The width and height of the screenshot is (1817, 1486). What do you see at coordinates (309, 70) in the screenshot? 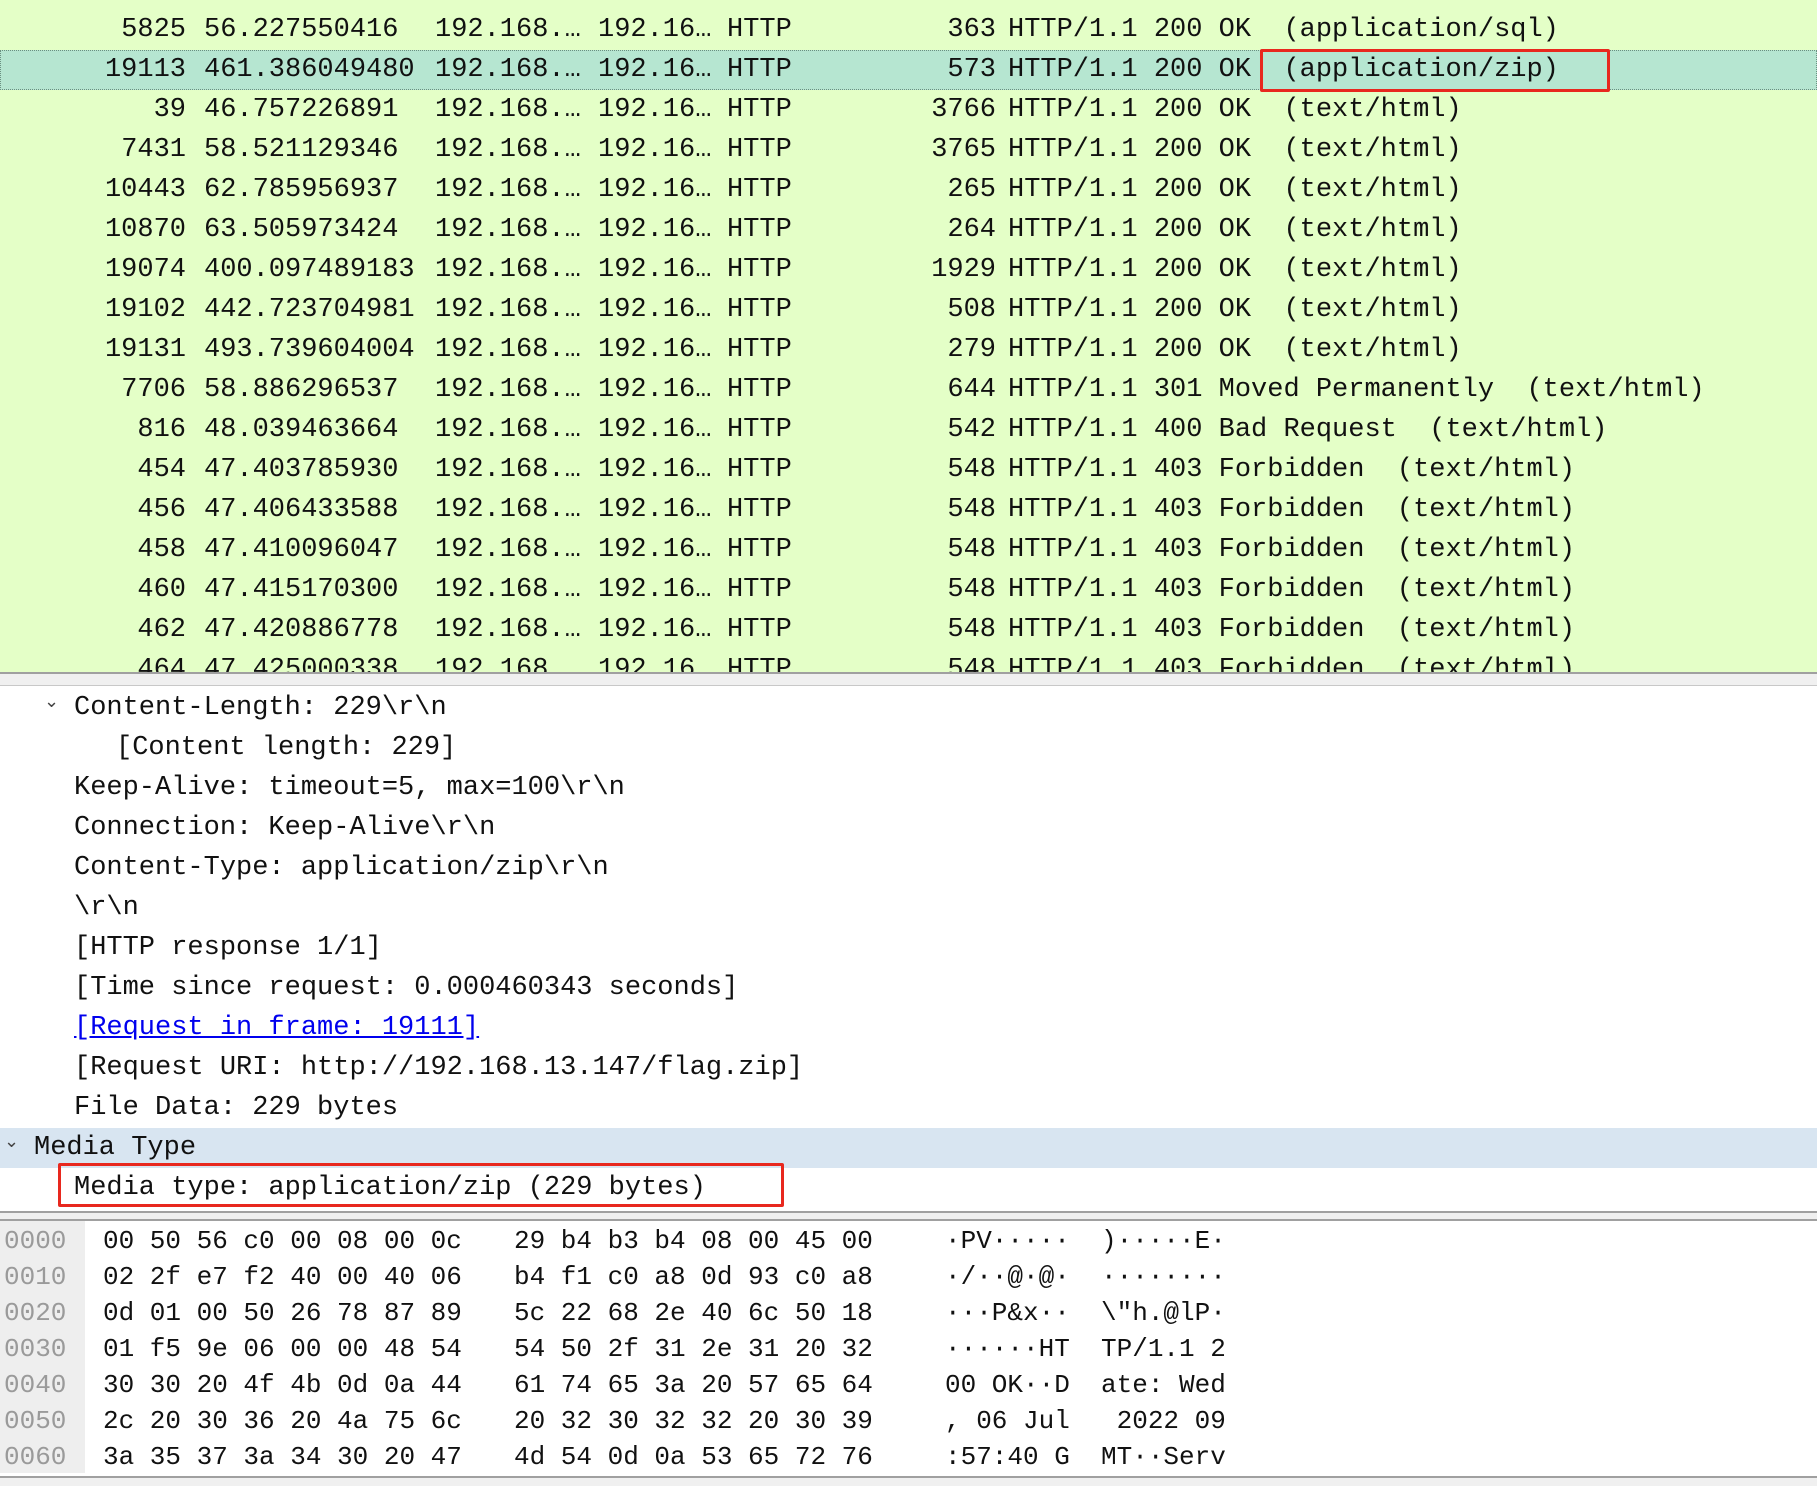
I see `packet-time: 461.386049480` at bounding box center [309, 70].